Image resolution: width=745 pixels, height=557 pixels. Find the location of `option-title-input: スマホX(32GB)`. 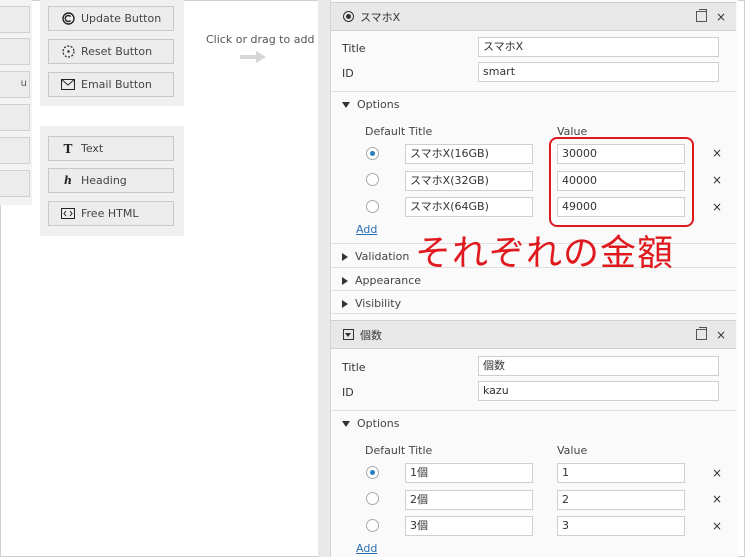

option-title-input: スマホX(32GB) is located at coordinates (469, 181).